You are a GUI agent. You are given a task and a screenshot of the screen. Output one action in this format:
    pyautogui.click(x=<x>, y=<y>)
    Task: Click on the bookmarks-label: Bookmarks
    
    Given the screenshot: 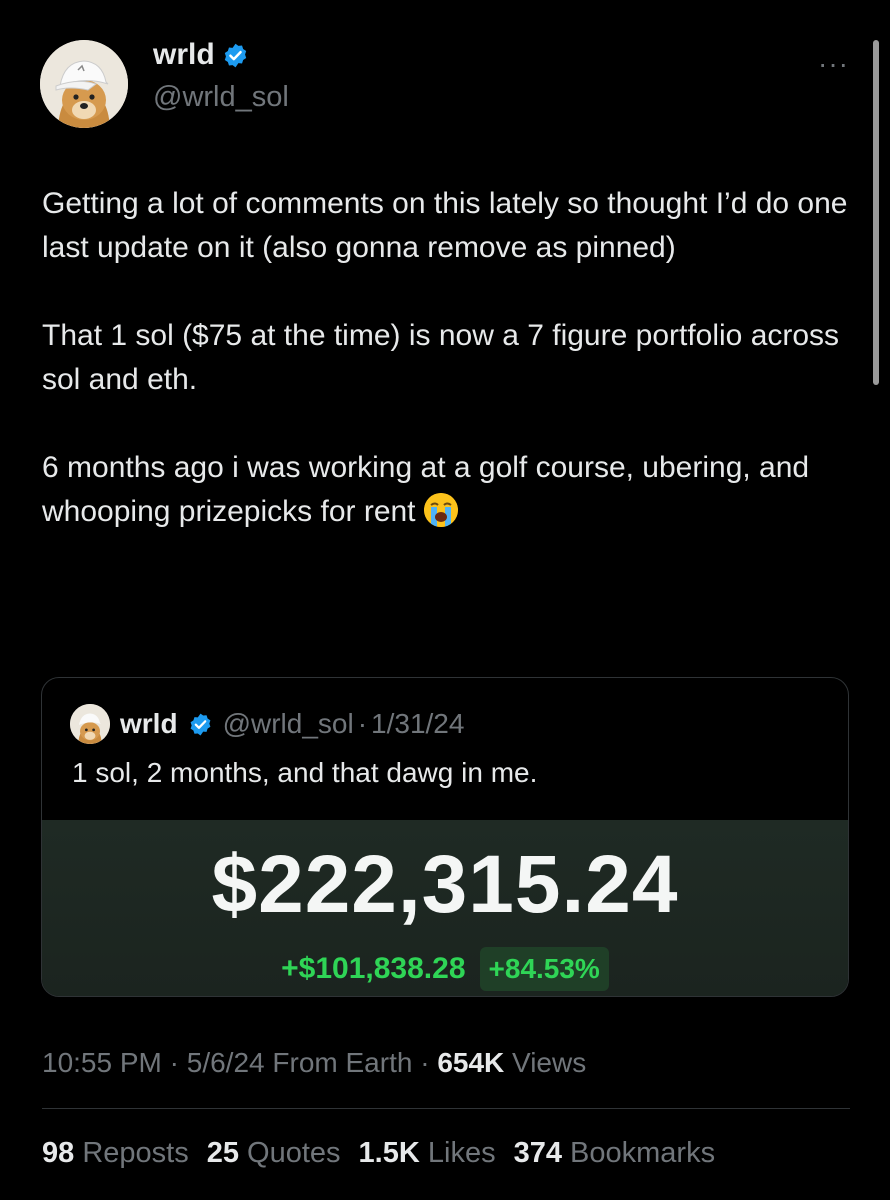 What is the action you would take?
    pyautogui.click(x=643, y=1153)
    